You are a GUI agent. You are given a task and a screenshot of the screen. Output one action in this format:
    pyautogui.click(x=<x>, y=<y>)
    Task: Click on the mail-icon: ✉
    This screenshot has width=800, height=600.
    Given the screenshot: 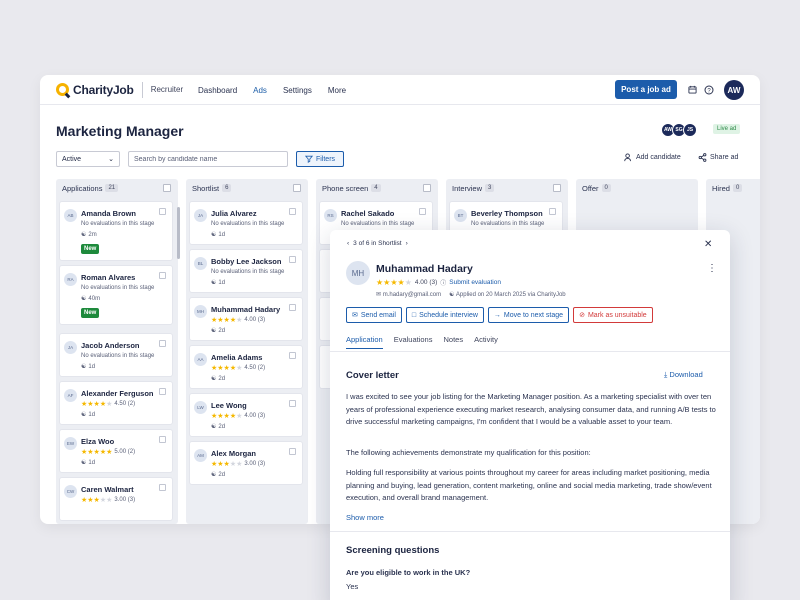 What is the action you would take?
    pyautogui.click(x=379, y=295)
    